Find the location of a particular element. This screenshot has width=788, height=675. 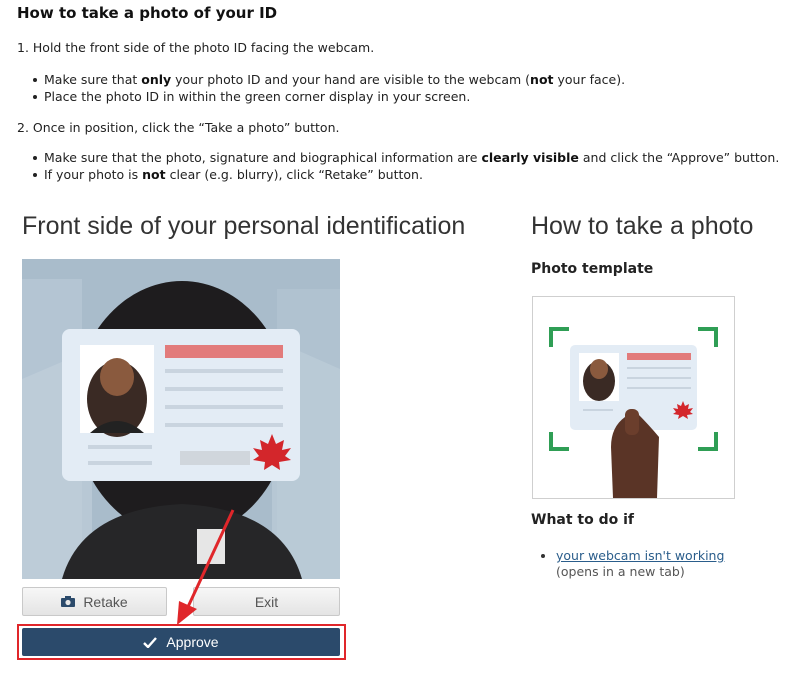

what-to-do-label: What to do if is located at coordinates (583, 520).